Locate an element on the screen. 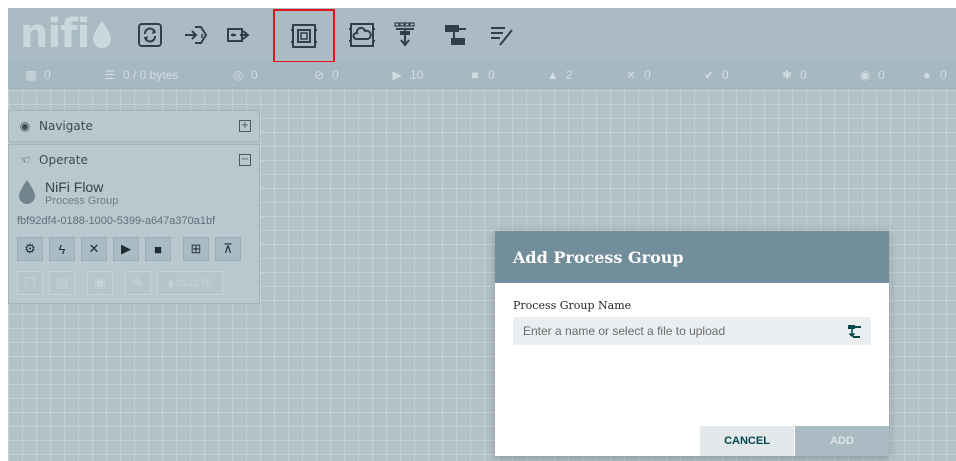  list-icon: ☰ is located at coordinates (110, 75).